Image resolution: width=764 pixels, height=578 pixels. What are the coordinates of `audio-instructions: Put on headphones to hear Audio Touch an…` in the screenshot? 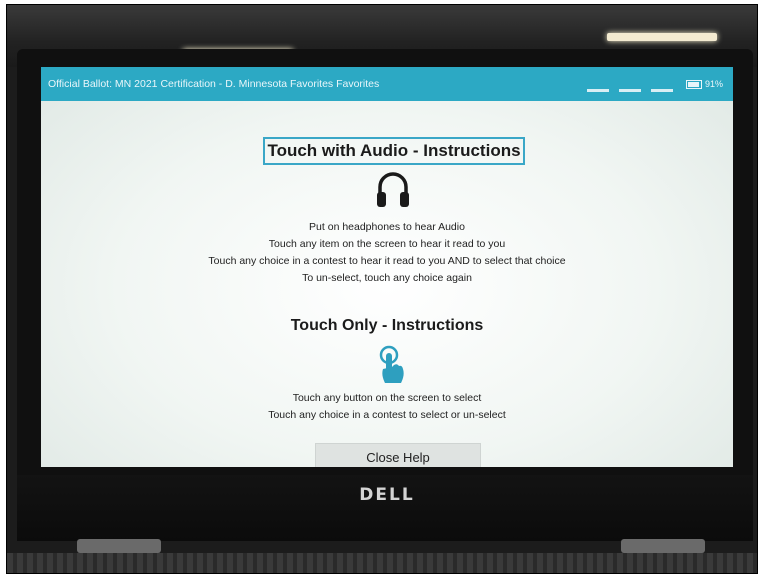 It's located at (387, 253).